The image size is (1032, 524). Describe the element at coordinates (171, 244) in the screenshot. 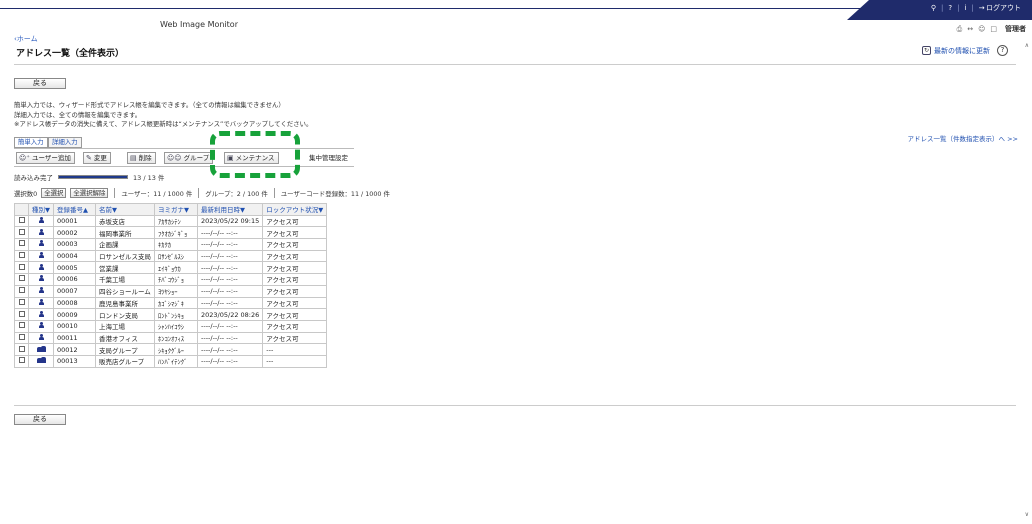

I see `table-row: 00003 企画課 ｷｶｸｶ ----/--/-- --:-- アクセス可` at that location.